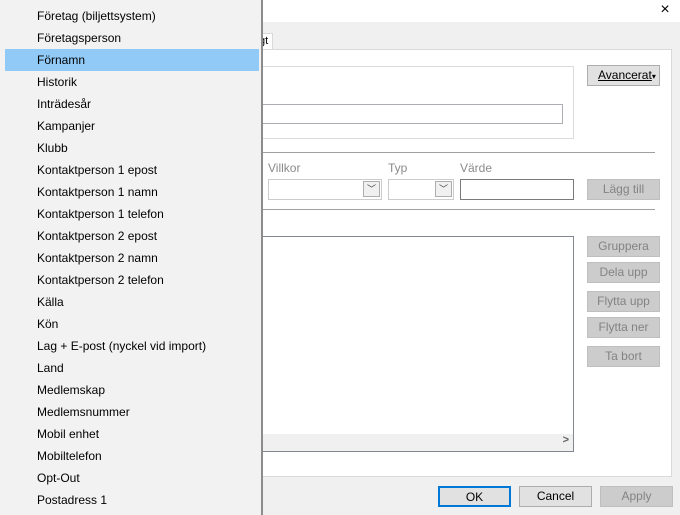  What do you see at coordinates (623, 246) in the screenshot?
I see `group-button: Gruppera` at bounding box center [623, 246].